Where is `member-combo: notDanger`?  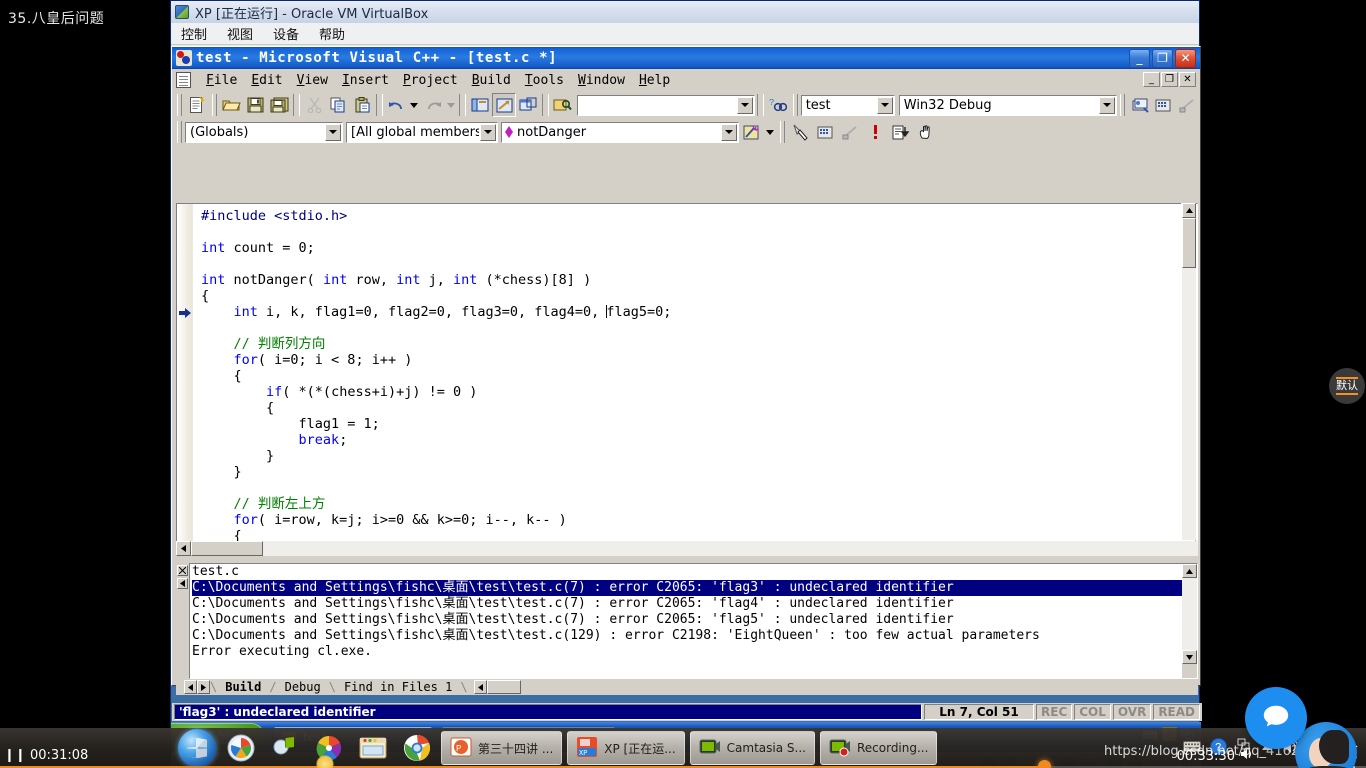
member-combo: notDanger is located at coordinates (620, 132).